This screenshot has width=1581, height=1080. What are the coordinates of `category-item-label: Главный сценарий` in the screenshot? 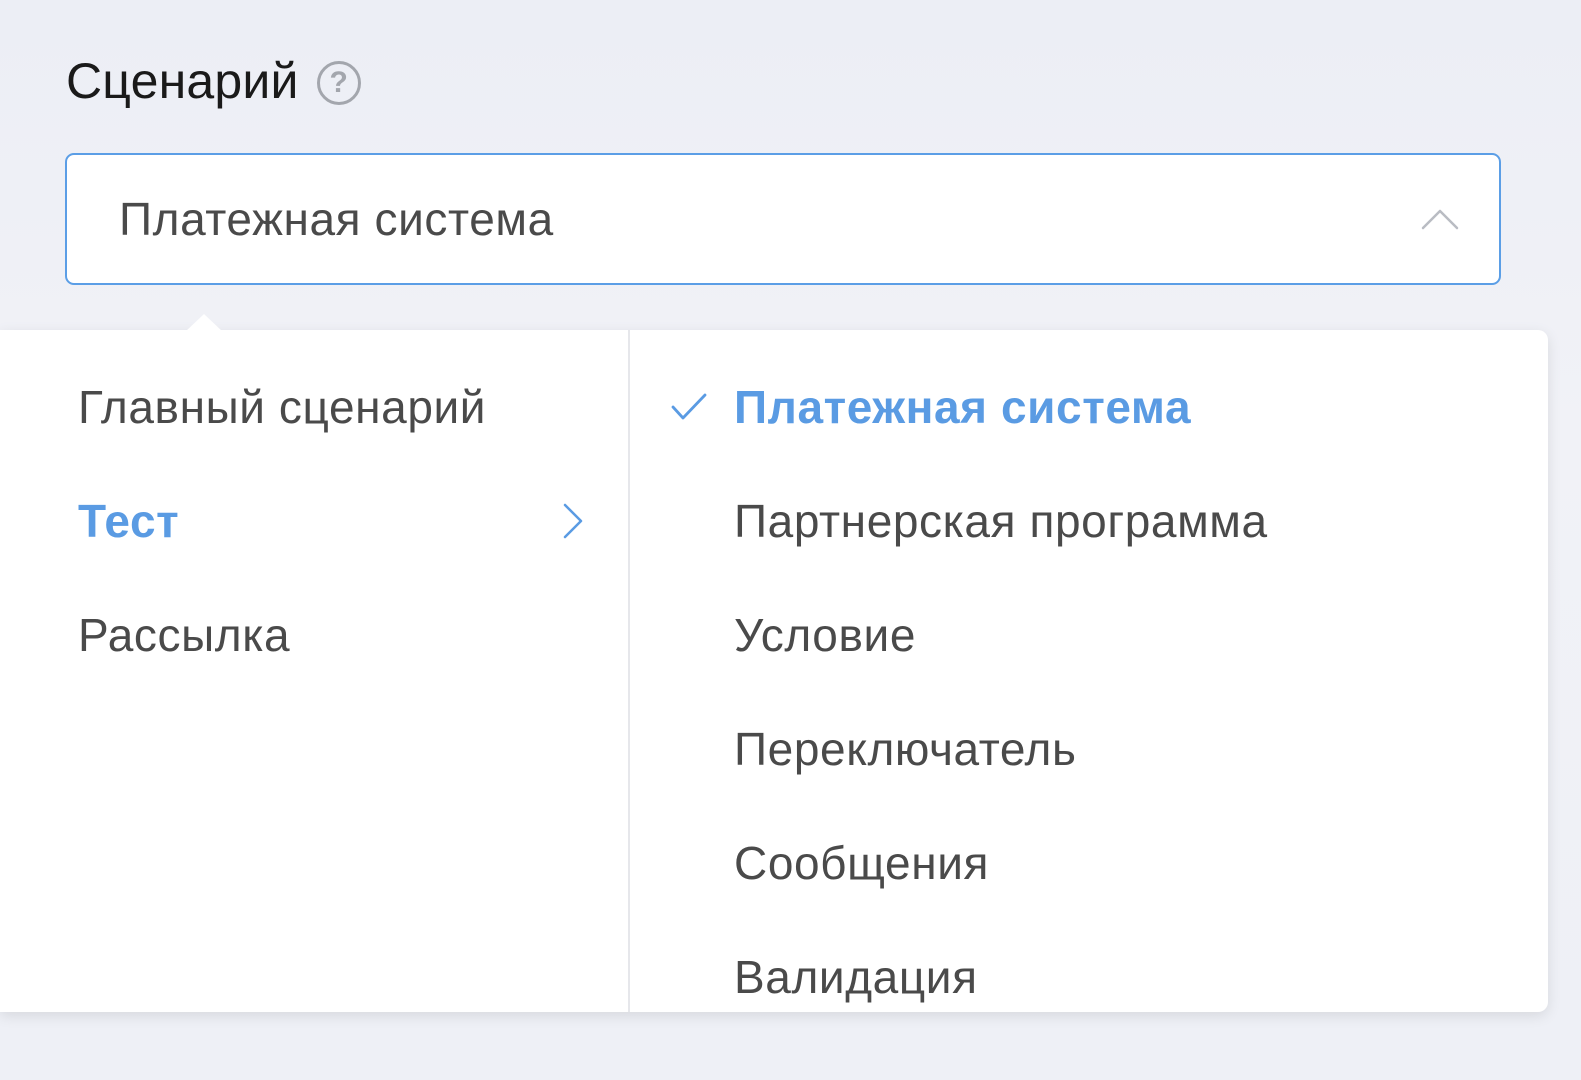 It's located at (282, 407).